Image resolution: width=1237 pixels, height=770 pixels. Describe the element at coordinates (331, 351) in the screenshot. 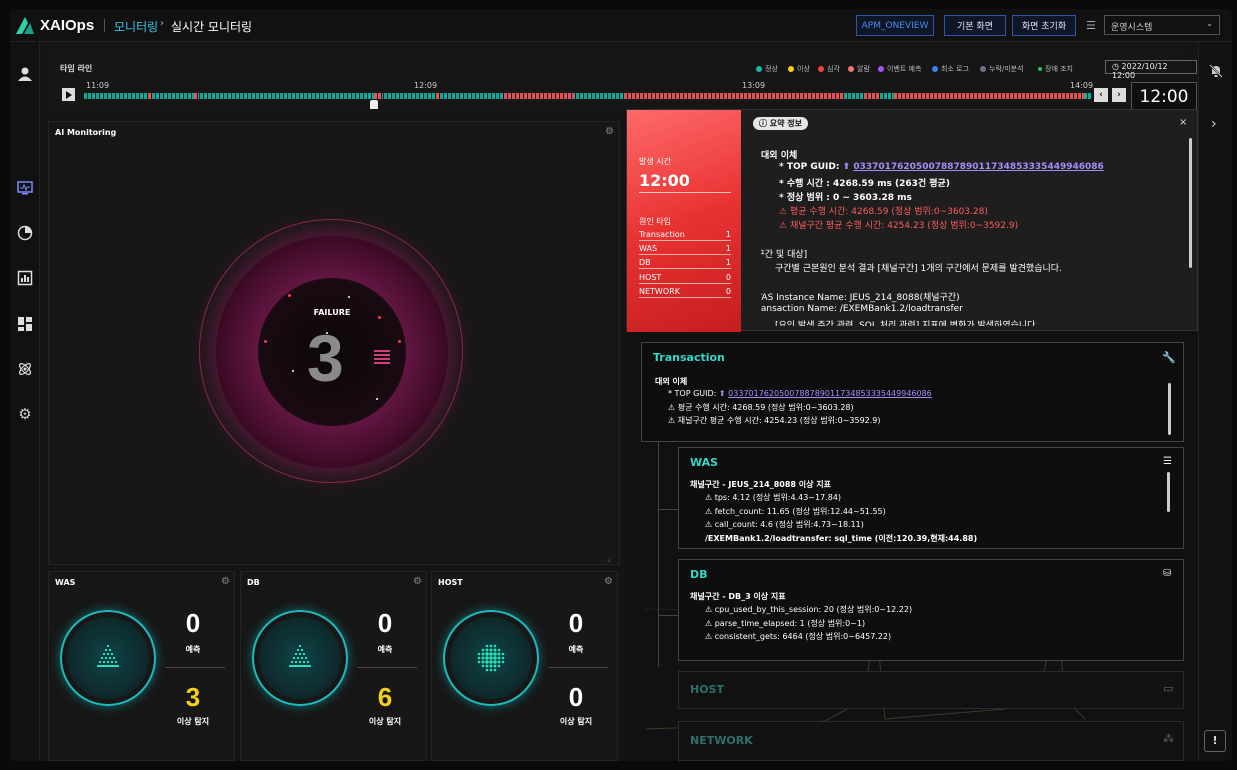

I see `failure-orb: FAILURE 3` at that location.